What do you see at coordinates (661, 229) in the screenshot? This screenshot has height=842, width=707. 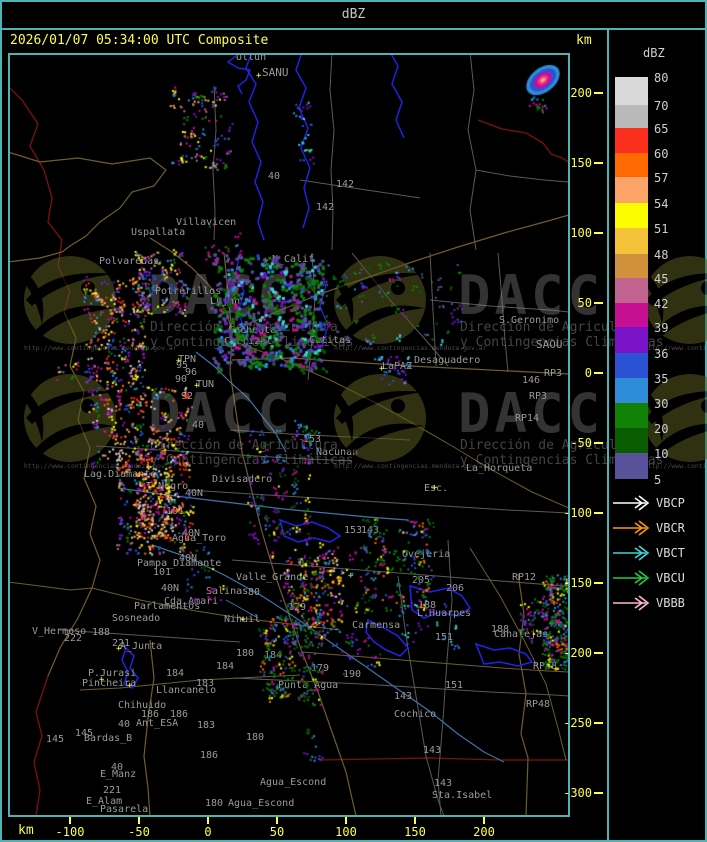 I see `colorbar-label: 51` at bounding box center [661, 229].